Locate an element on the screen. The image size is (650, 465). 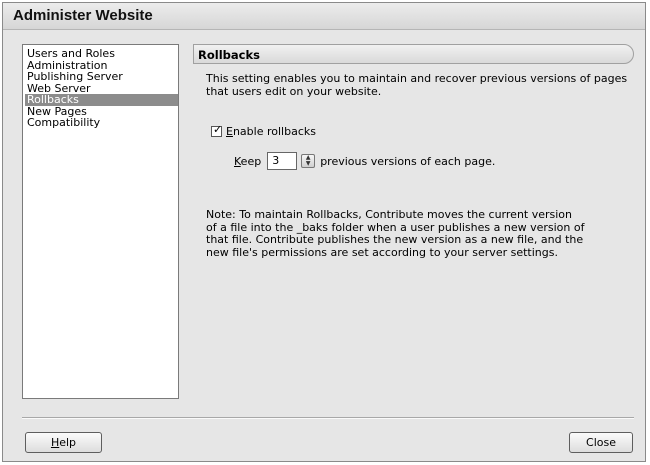
enable-rollbacks-checkbox: ✓ is located at coordinates (217, 130).